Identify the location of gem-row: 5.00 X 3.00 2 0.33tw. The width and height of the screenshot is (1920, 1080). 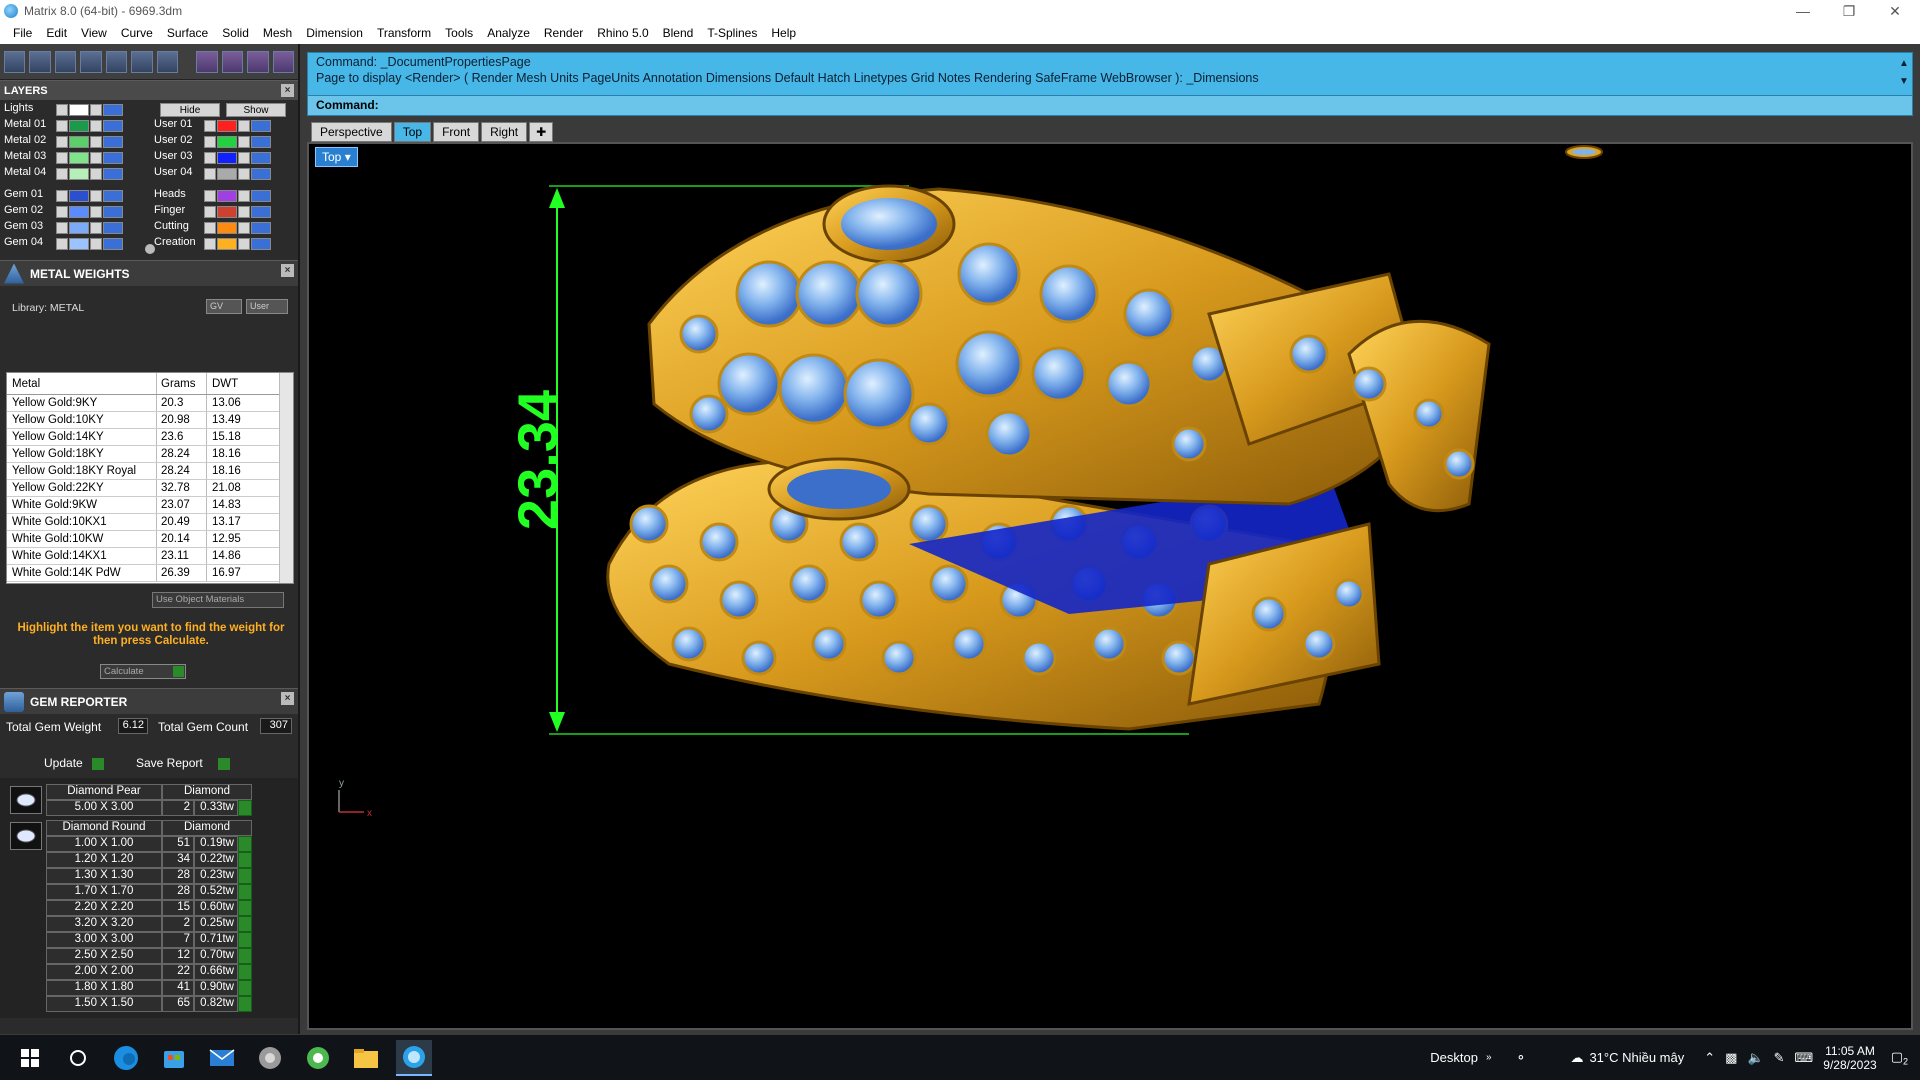
(156, 808).